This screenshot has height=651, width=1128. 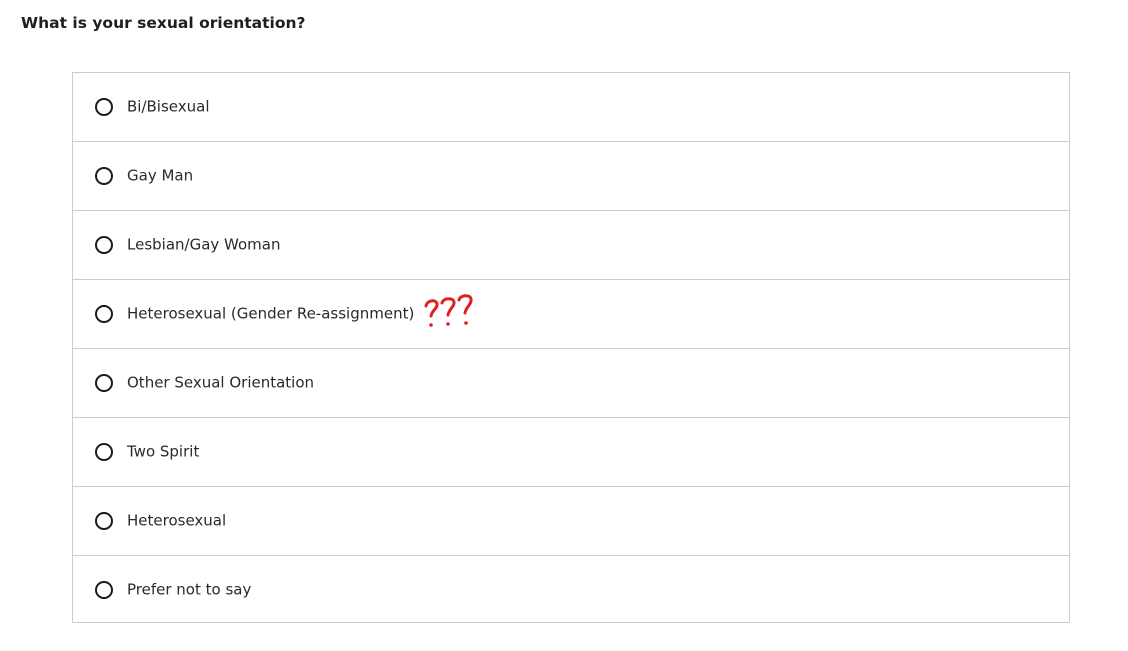 I want to click on option-prefer-not-to-say: Prefer not to say, so click(x=571, y=589).